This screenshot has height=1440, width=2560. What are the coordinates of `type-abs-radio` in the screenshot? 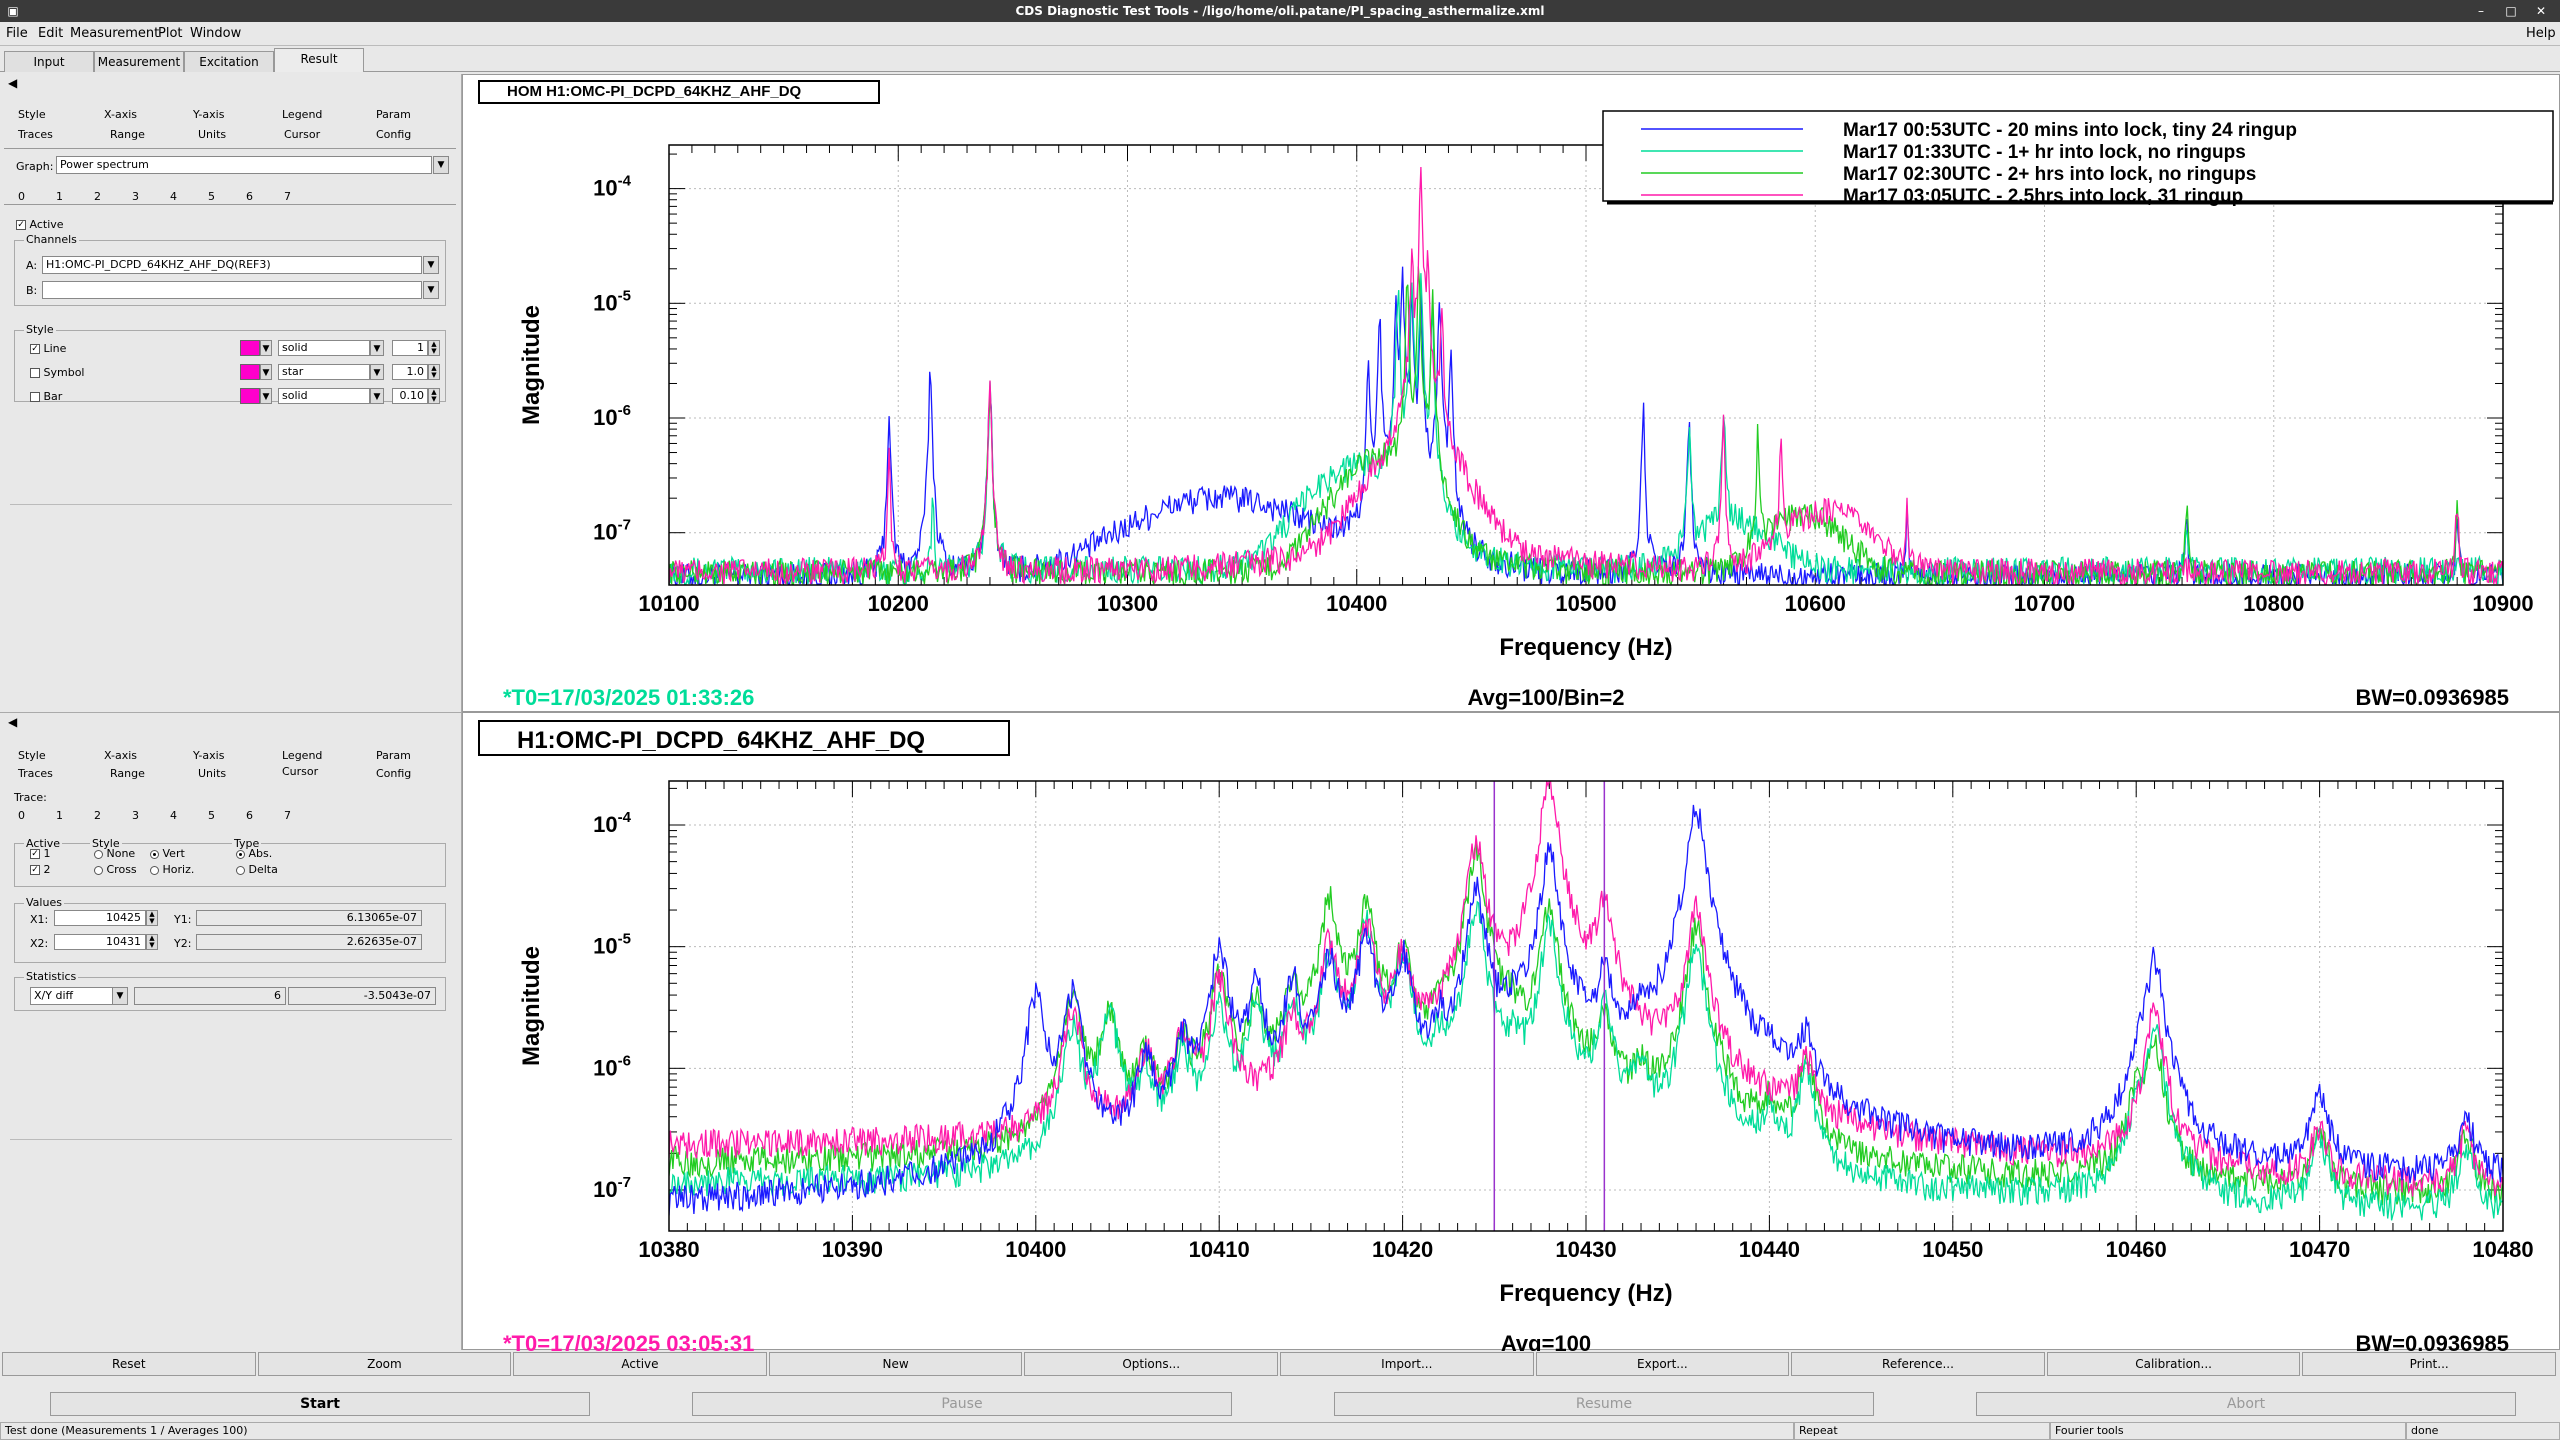 It's located at (240, 854).